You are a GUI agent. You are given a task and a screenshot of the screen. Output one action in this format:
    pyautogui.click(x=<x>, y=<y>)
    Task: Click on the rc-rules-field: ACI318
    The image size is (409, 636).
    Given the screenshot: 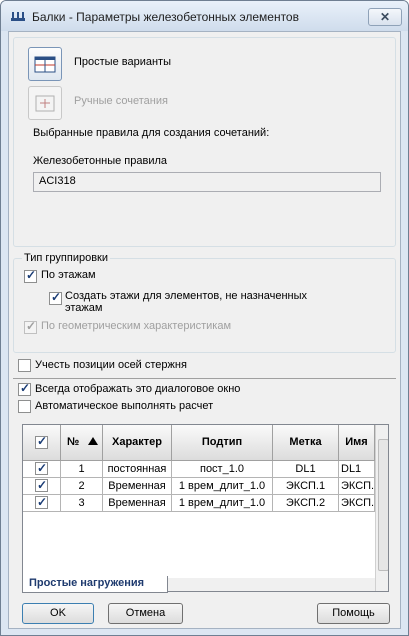 What is the action you would take?
    pyautogui.click(x=207, y=182)
    